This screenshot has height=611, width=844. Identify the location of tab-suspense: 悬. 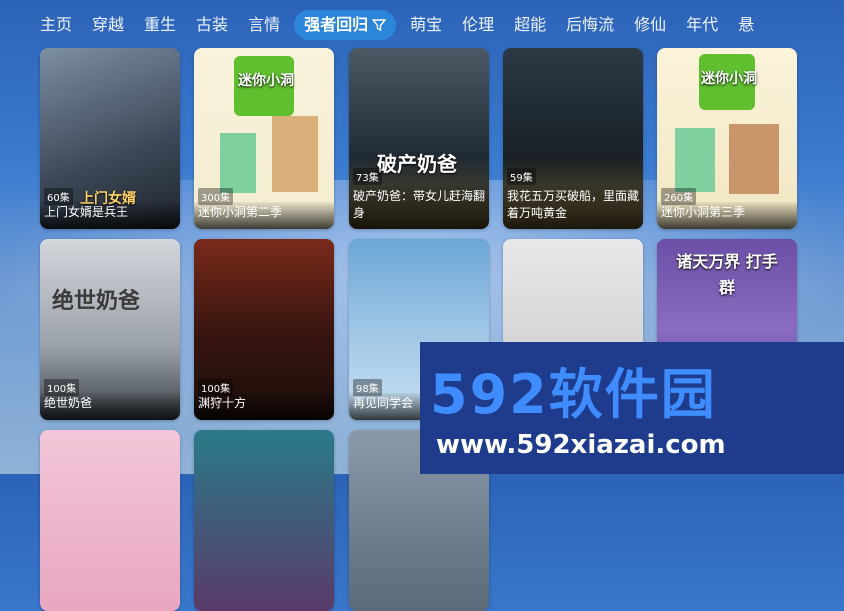
(746, 25).